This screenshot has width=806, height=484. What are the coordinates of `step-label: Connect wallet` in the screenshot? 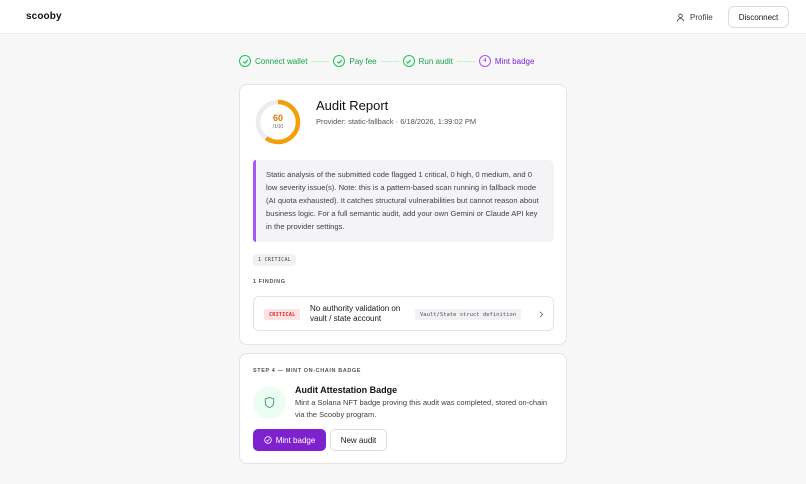 It's located at (281, 61).